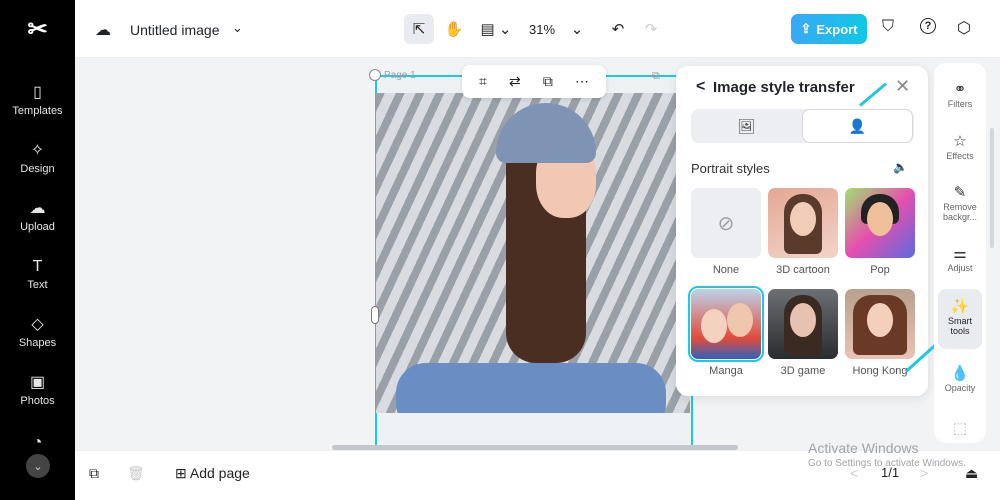 The image size is (1000, 500). What do you see at coordinates (618, 29) in the screenshot?
I see `undo-button: ↶` at bounding box center [618, 29].